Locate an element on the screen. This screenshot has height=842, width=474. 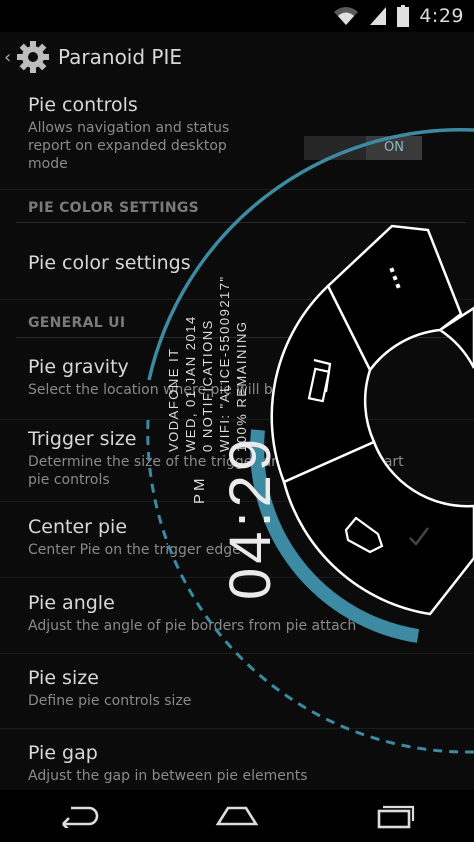
pie-info-line: 100% REMAINING is located at coordinates (241, 386).